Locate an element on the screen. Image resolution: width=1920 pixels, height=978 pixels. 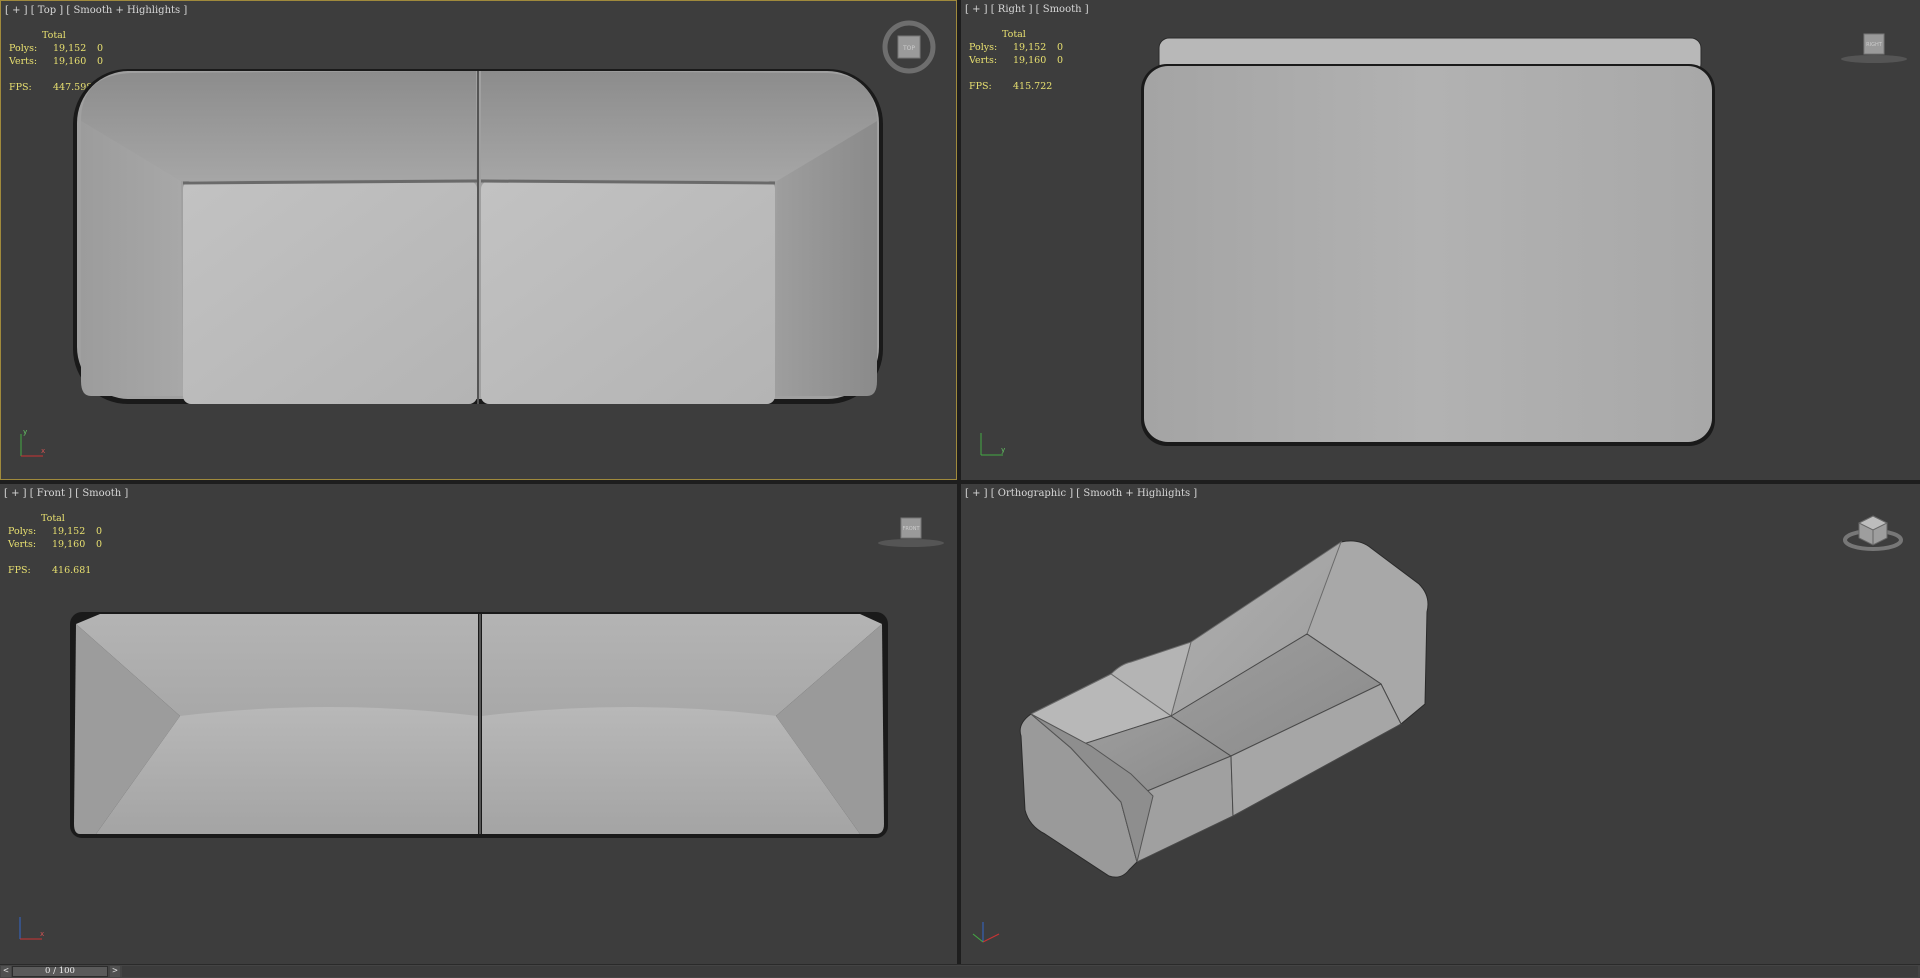
sofa-top-view is located at coordinates (478, 236).